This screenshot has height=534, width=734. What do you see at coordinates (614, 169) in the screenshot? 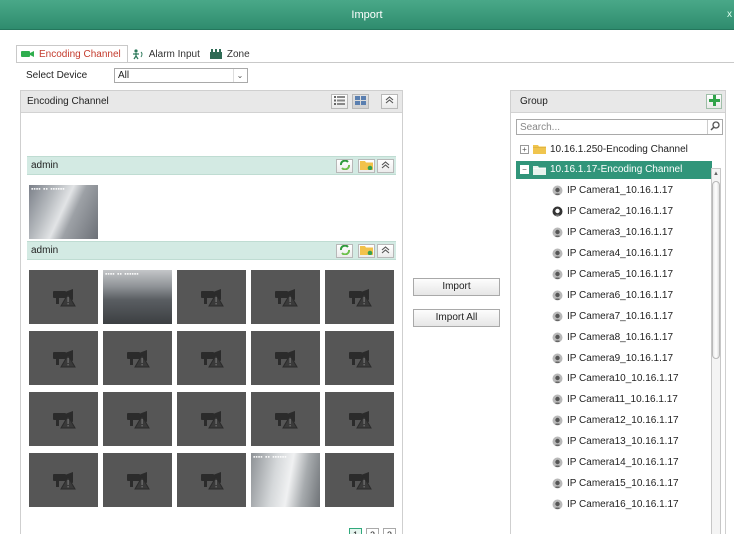
I see `tree-node-encoding-channel-group: − 10.16.1.17-Encoding Channel` at bounding box center [614, 169].